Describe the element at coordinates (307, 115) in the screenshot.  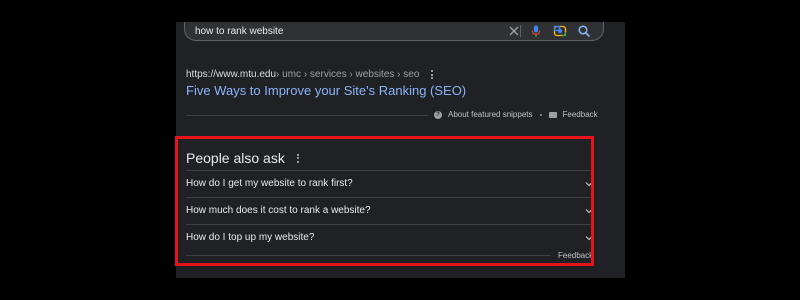
I see `divider` at that location.